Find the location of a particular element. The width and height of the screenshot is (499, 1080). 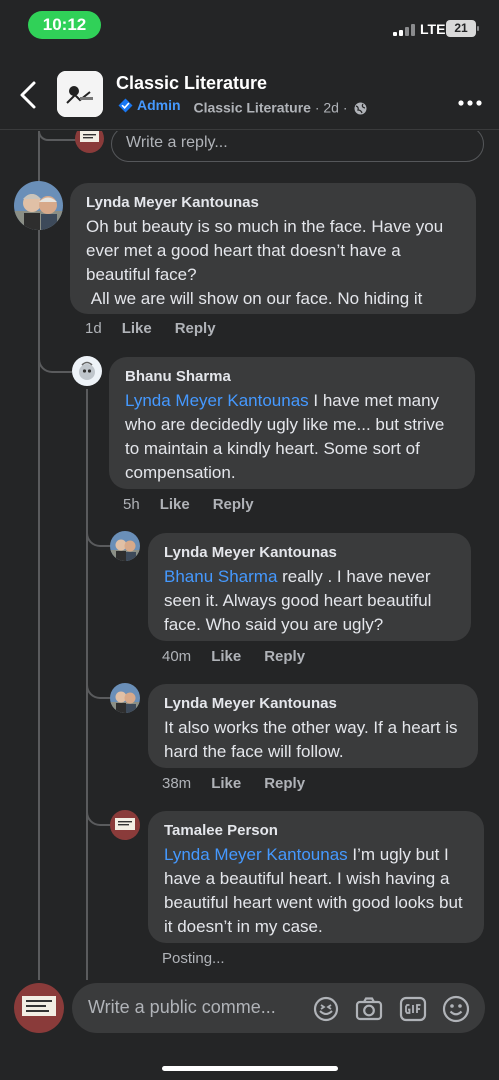

comment-time: 40m is located at coordinates (177, 656).